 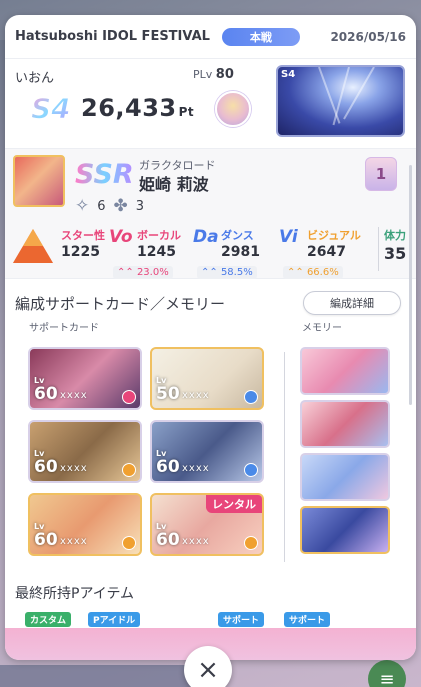 I want to click on rank-emblem-icon: 1, so click(x=381, y=174).